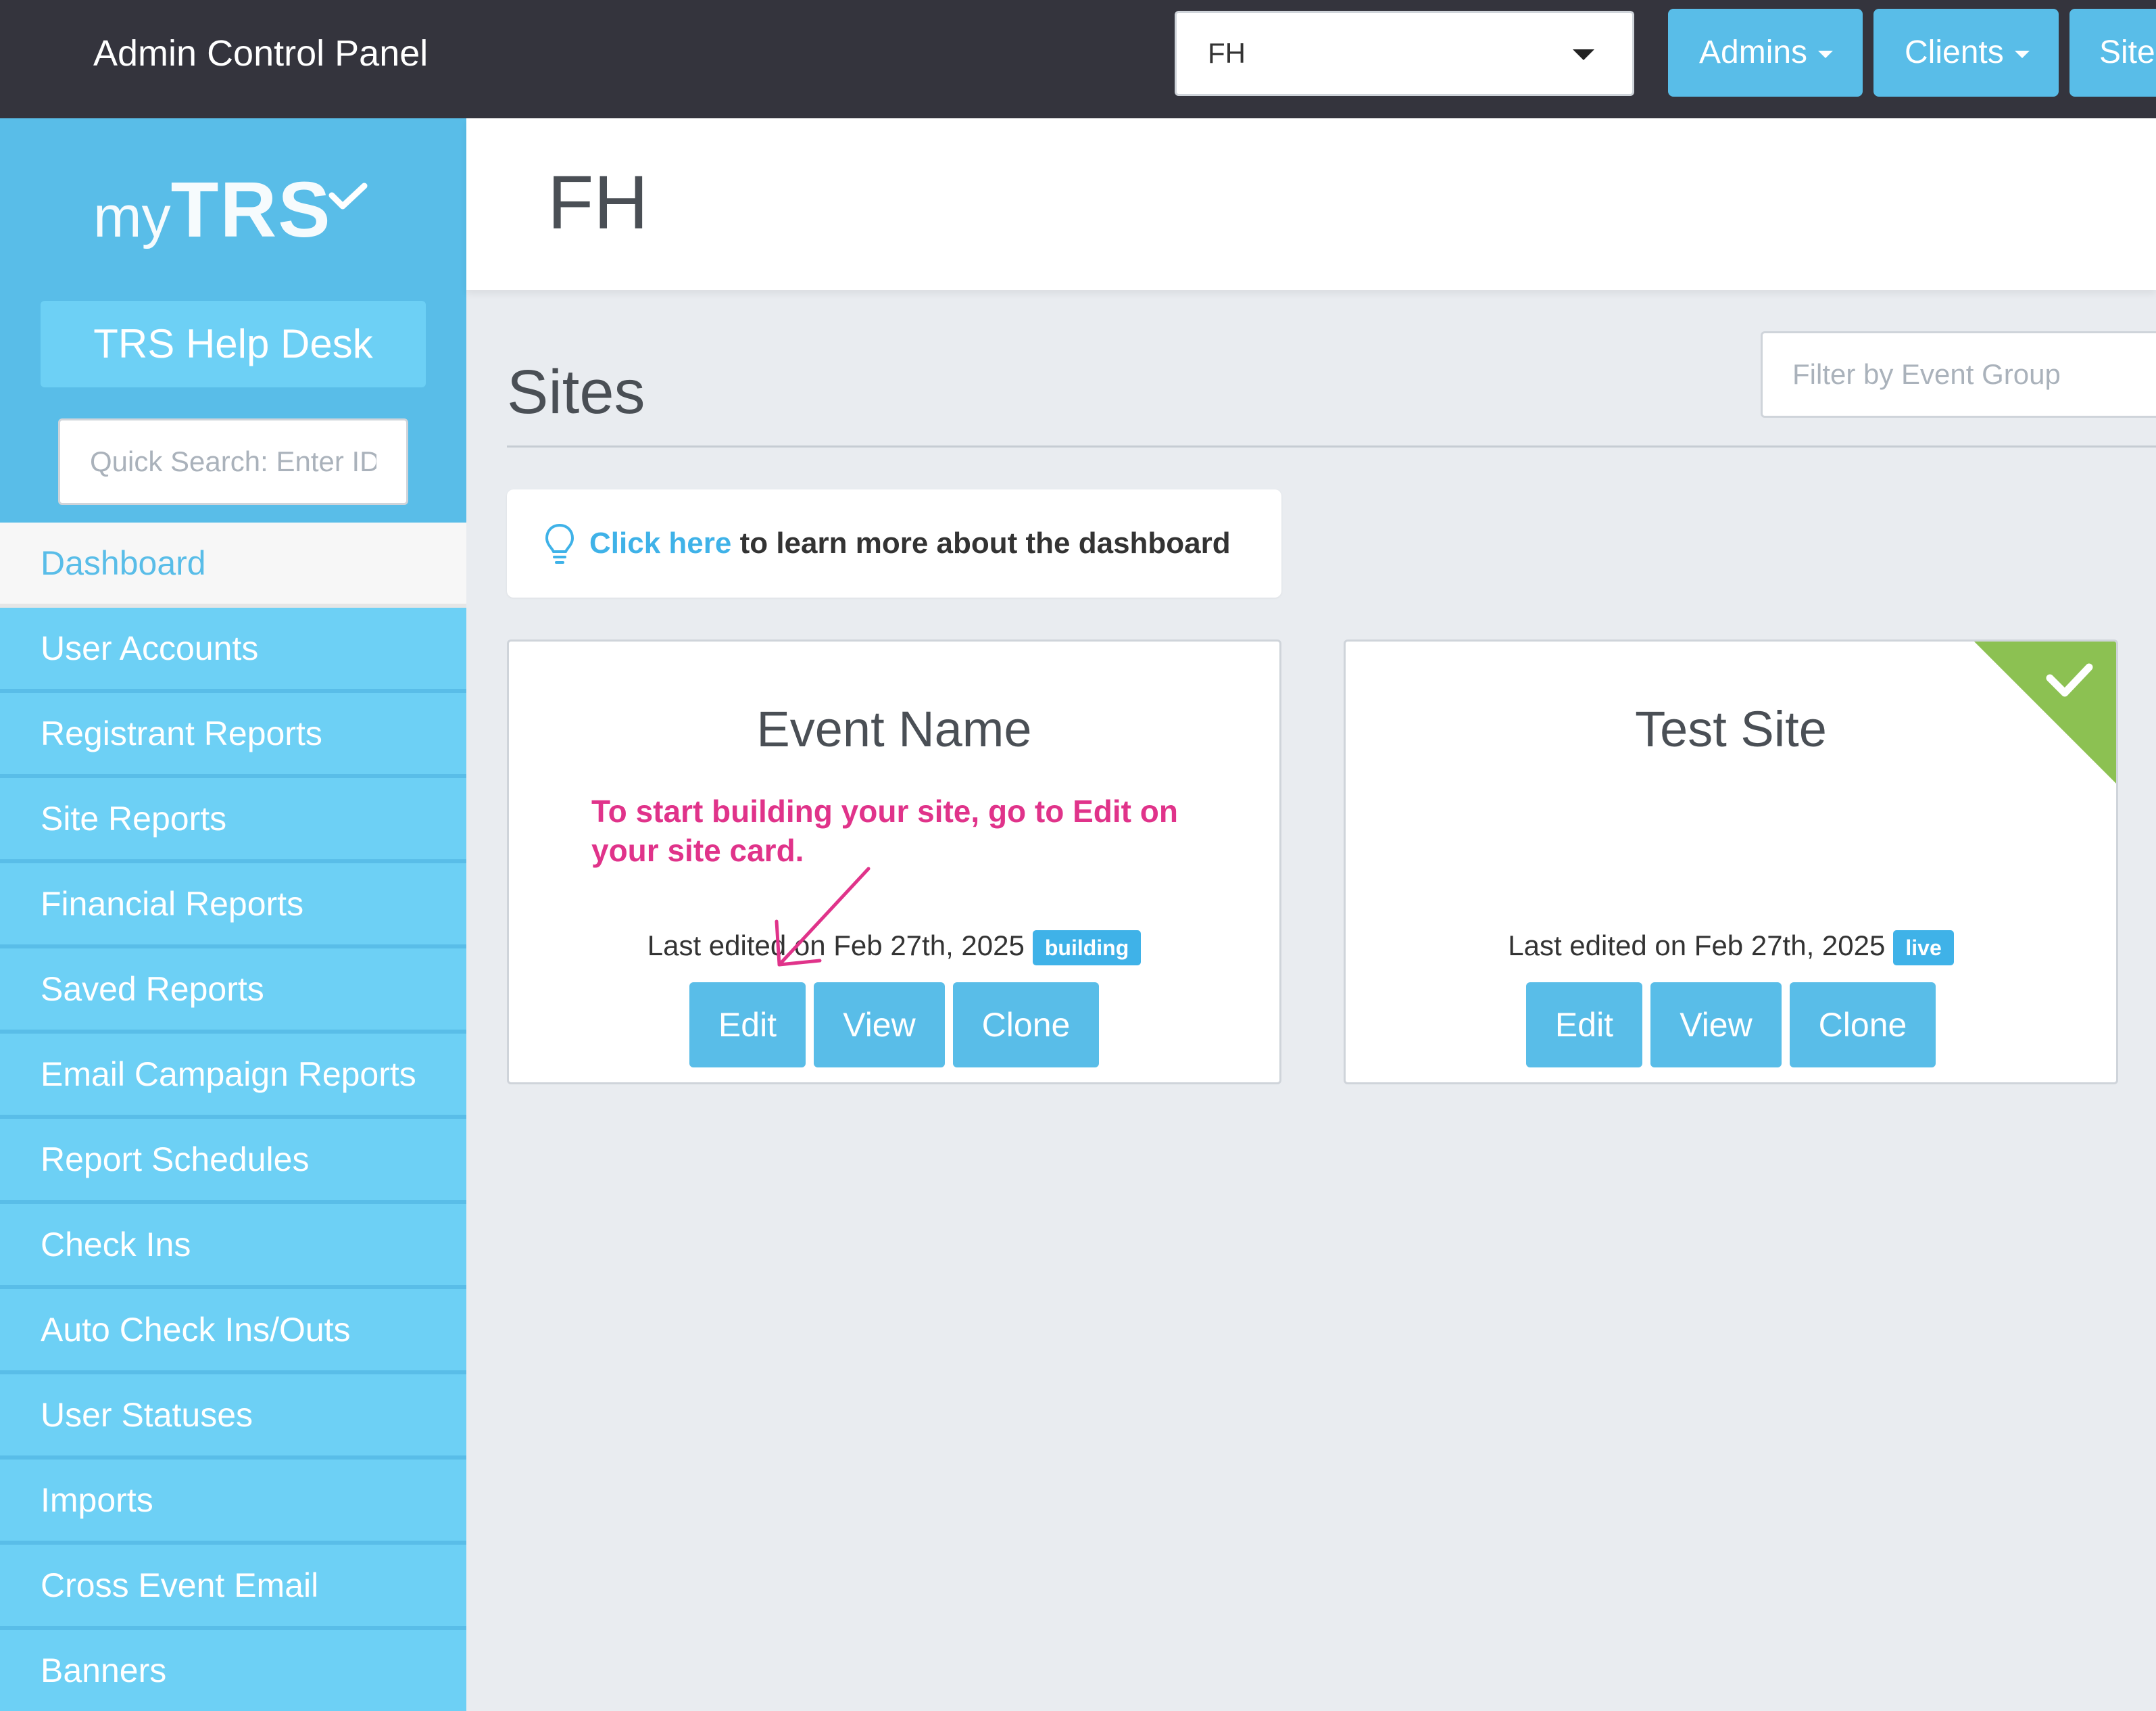 This screenshot has height=1711, width=2156. I want to click on sidebar-header: myTRS TRS Help Desk, so click(233, 320).